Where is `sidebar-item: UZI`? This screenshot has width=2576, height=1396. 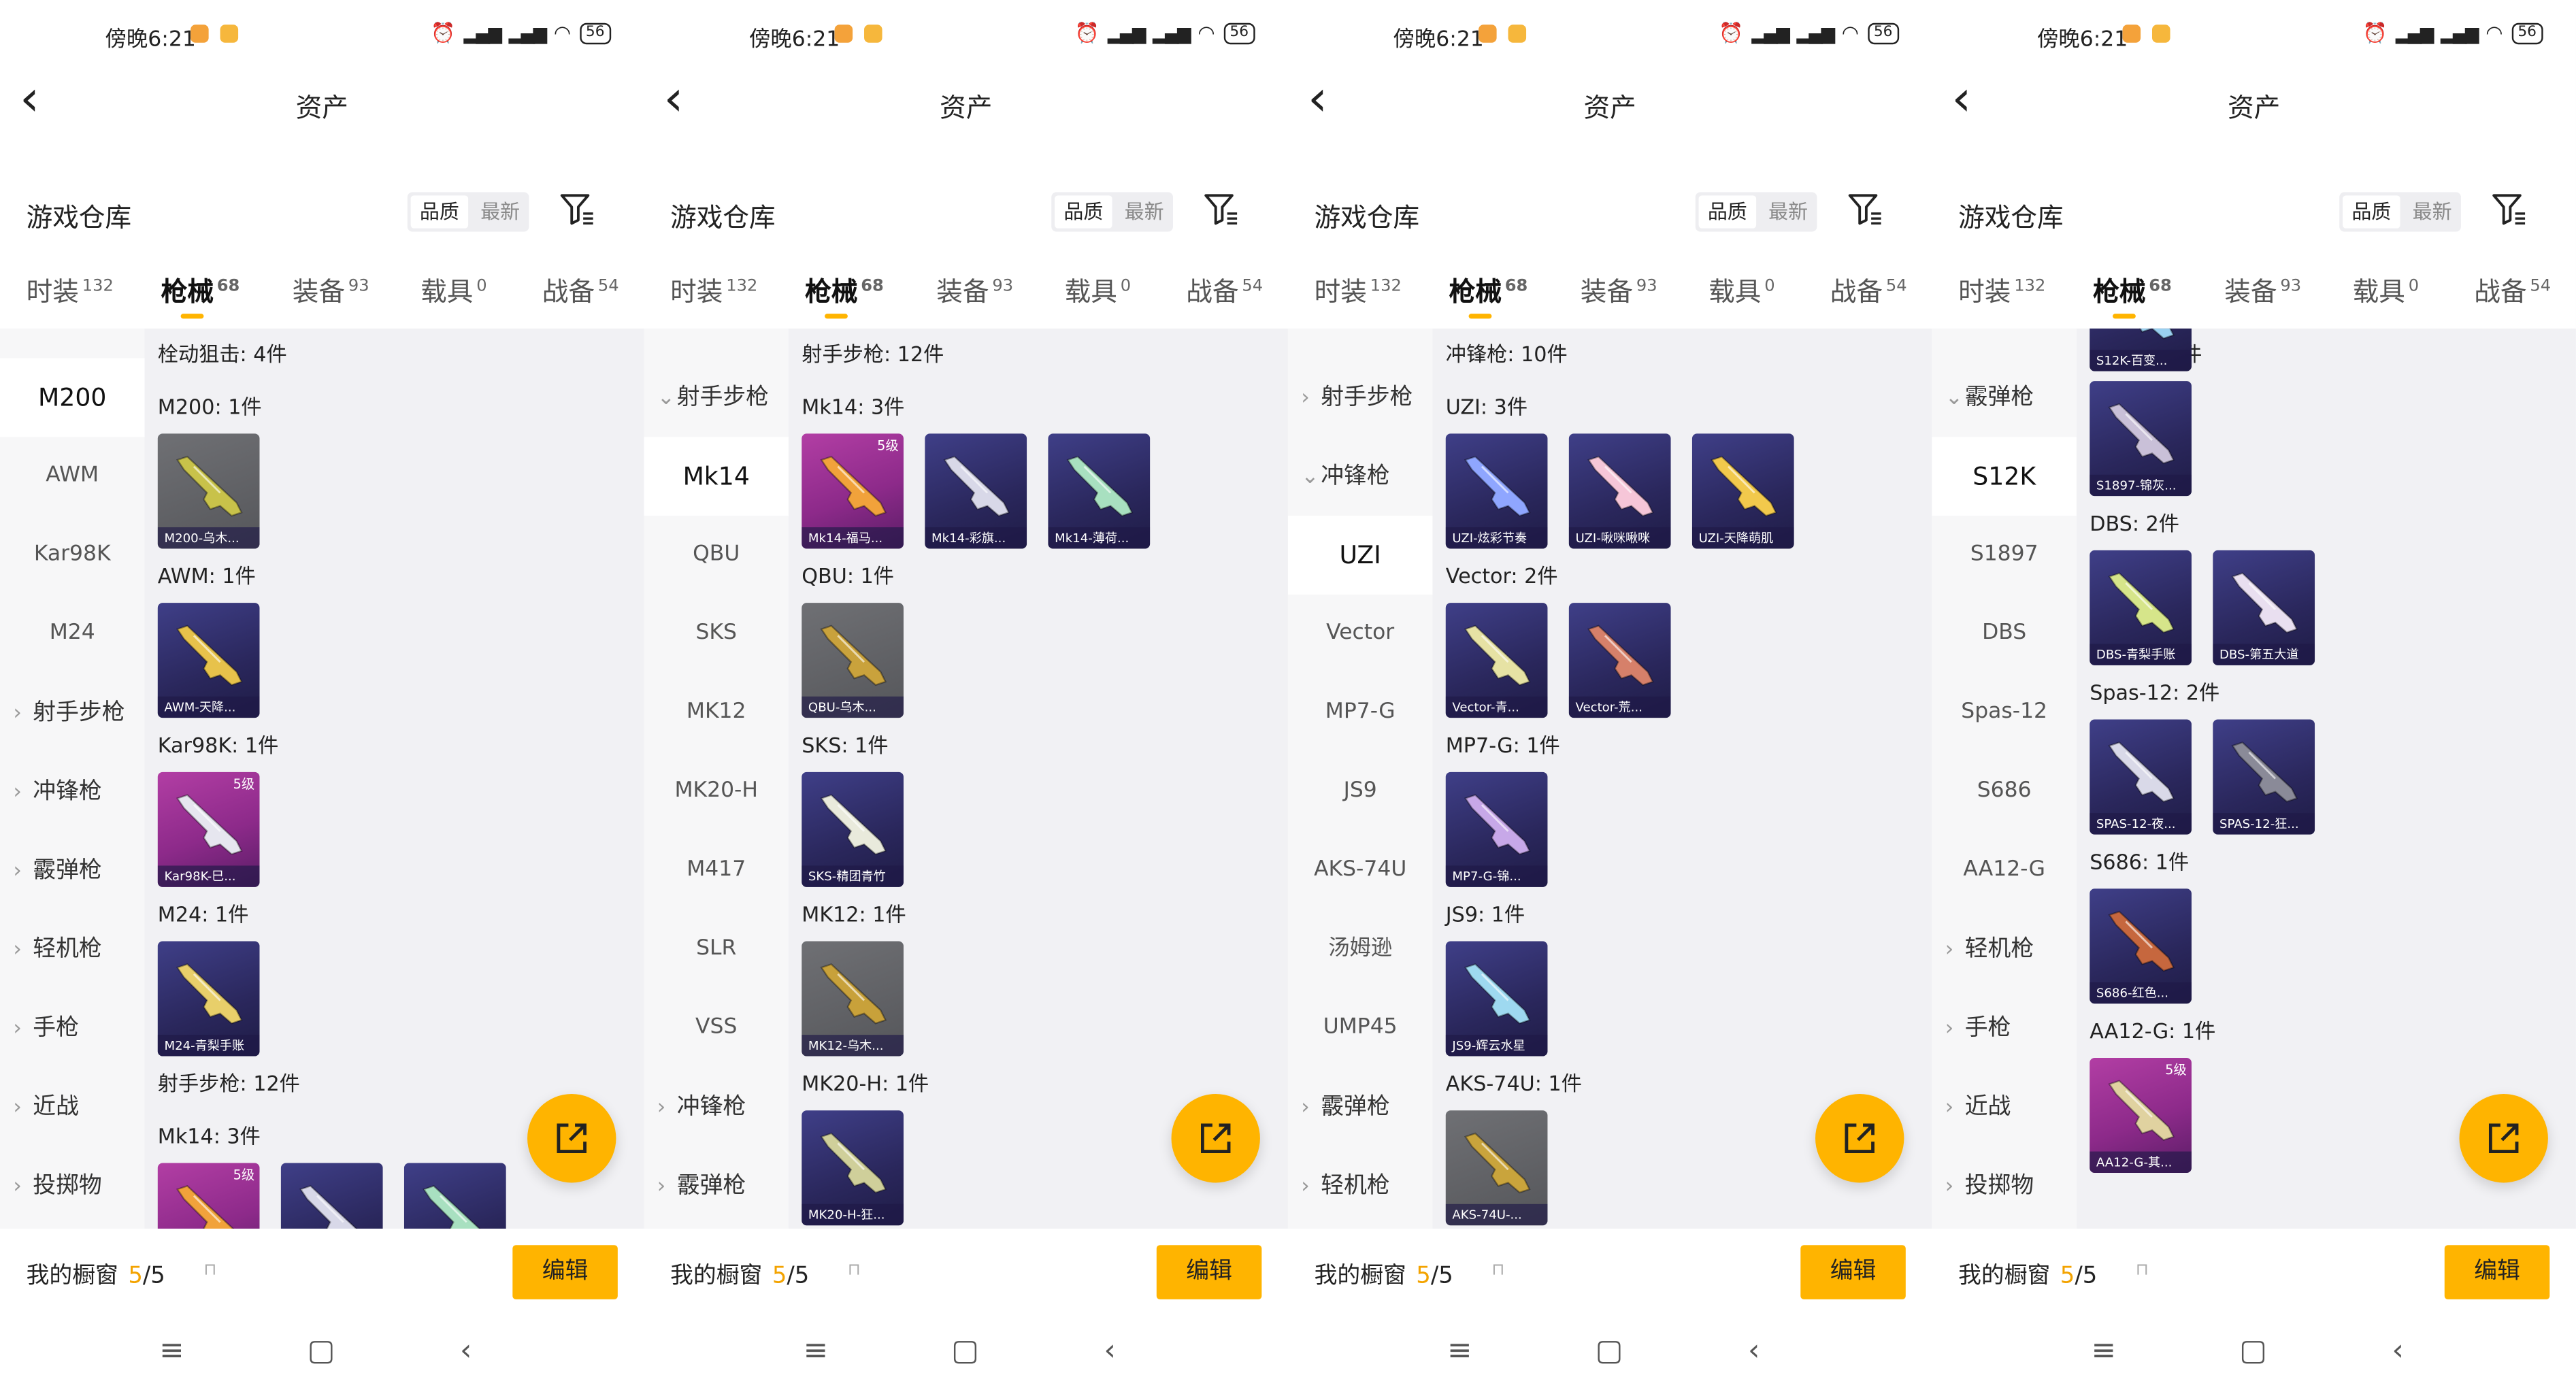
sidebar-item: UZI is located at coordinates (1360, 555).